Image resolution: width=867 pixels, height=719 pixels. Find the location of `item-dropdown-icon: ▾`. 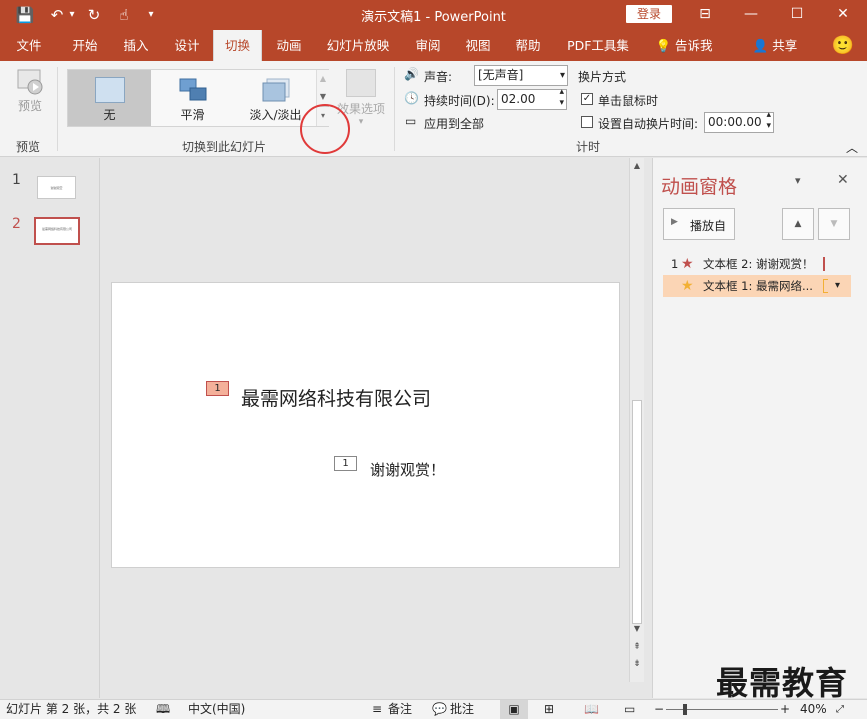

item-dropdown-icon: ▾ is located at coordinates (837, 286).